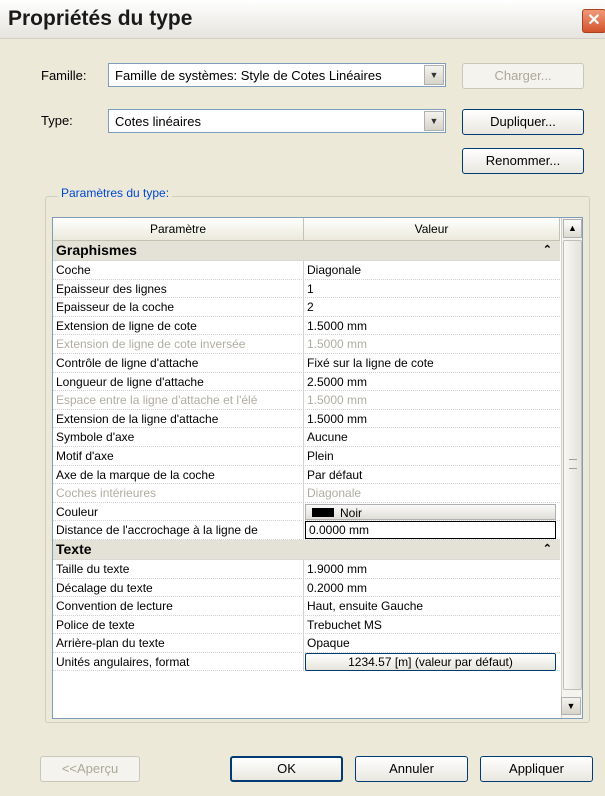  What do you see at coordinates (430, 511) in the screenshot?
I see `color-picker-button: Noir` at bounding box center [430, 511].